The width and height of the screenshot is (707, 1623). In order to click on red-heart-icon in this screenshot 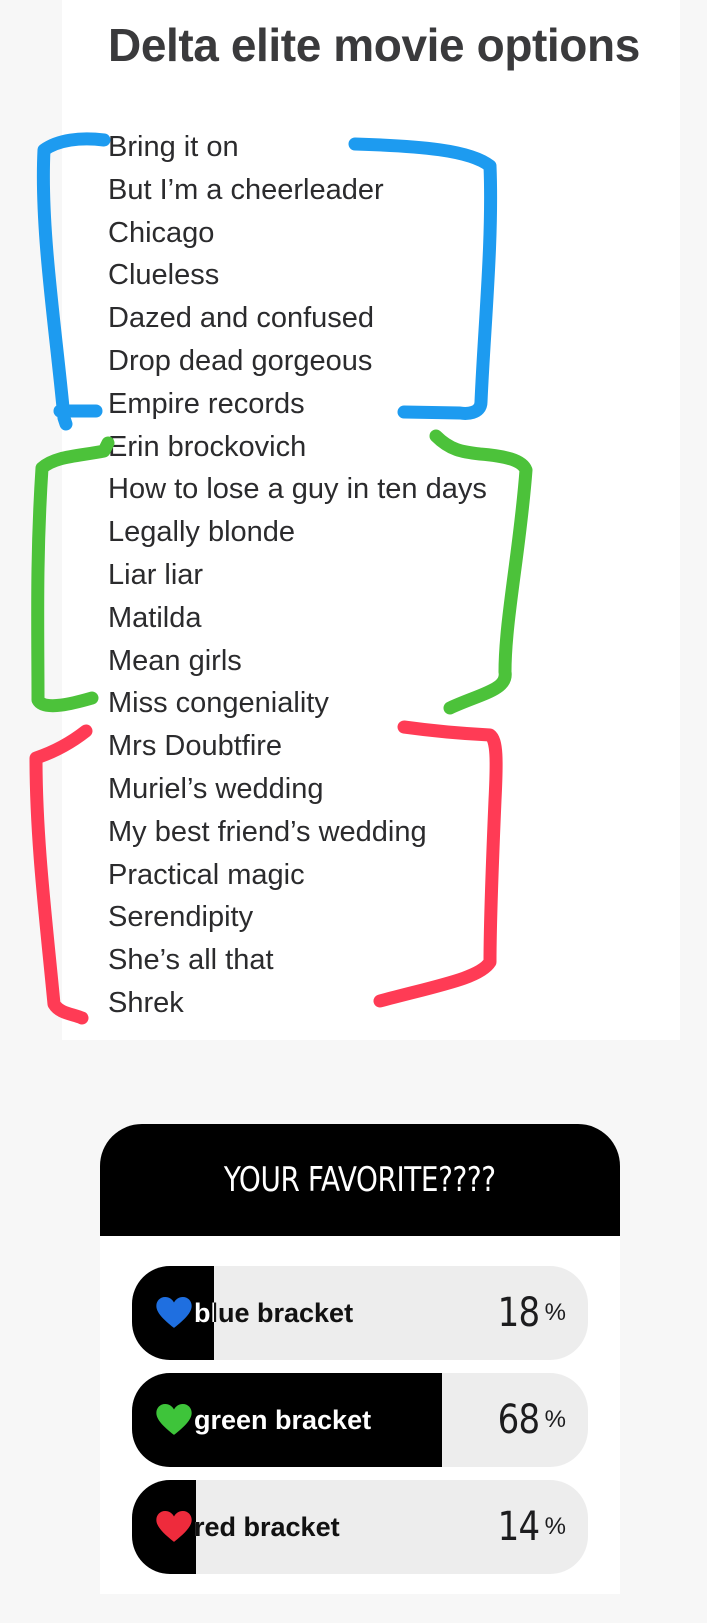, I will do `click(174, 1526)`.